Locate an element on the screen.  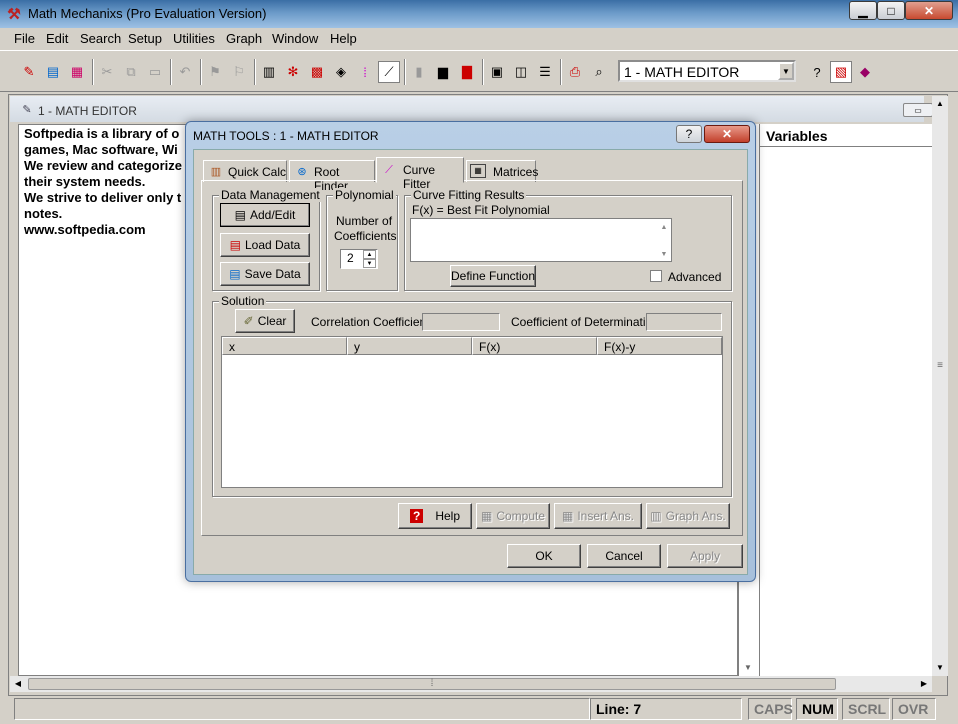
solution-table is located at coordinates (472, 412).